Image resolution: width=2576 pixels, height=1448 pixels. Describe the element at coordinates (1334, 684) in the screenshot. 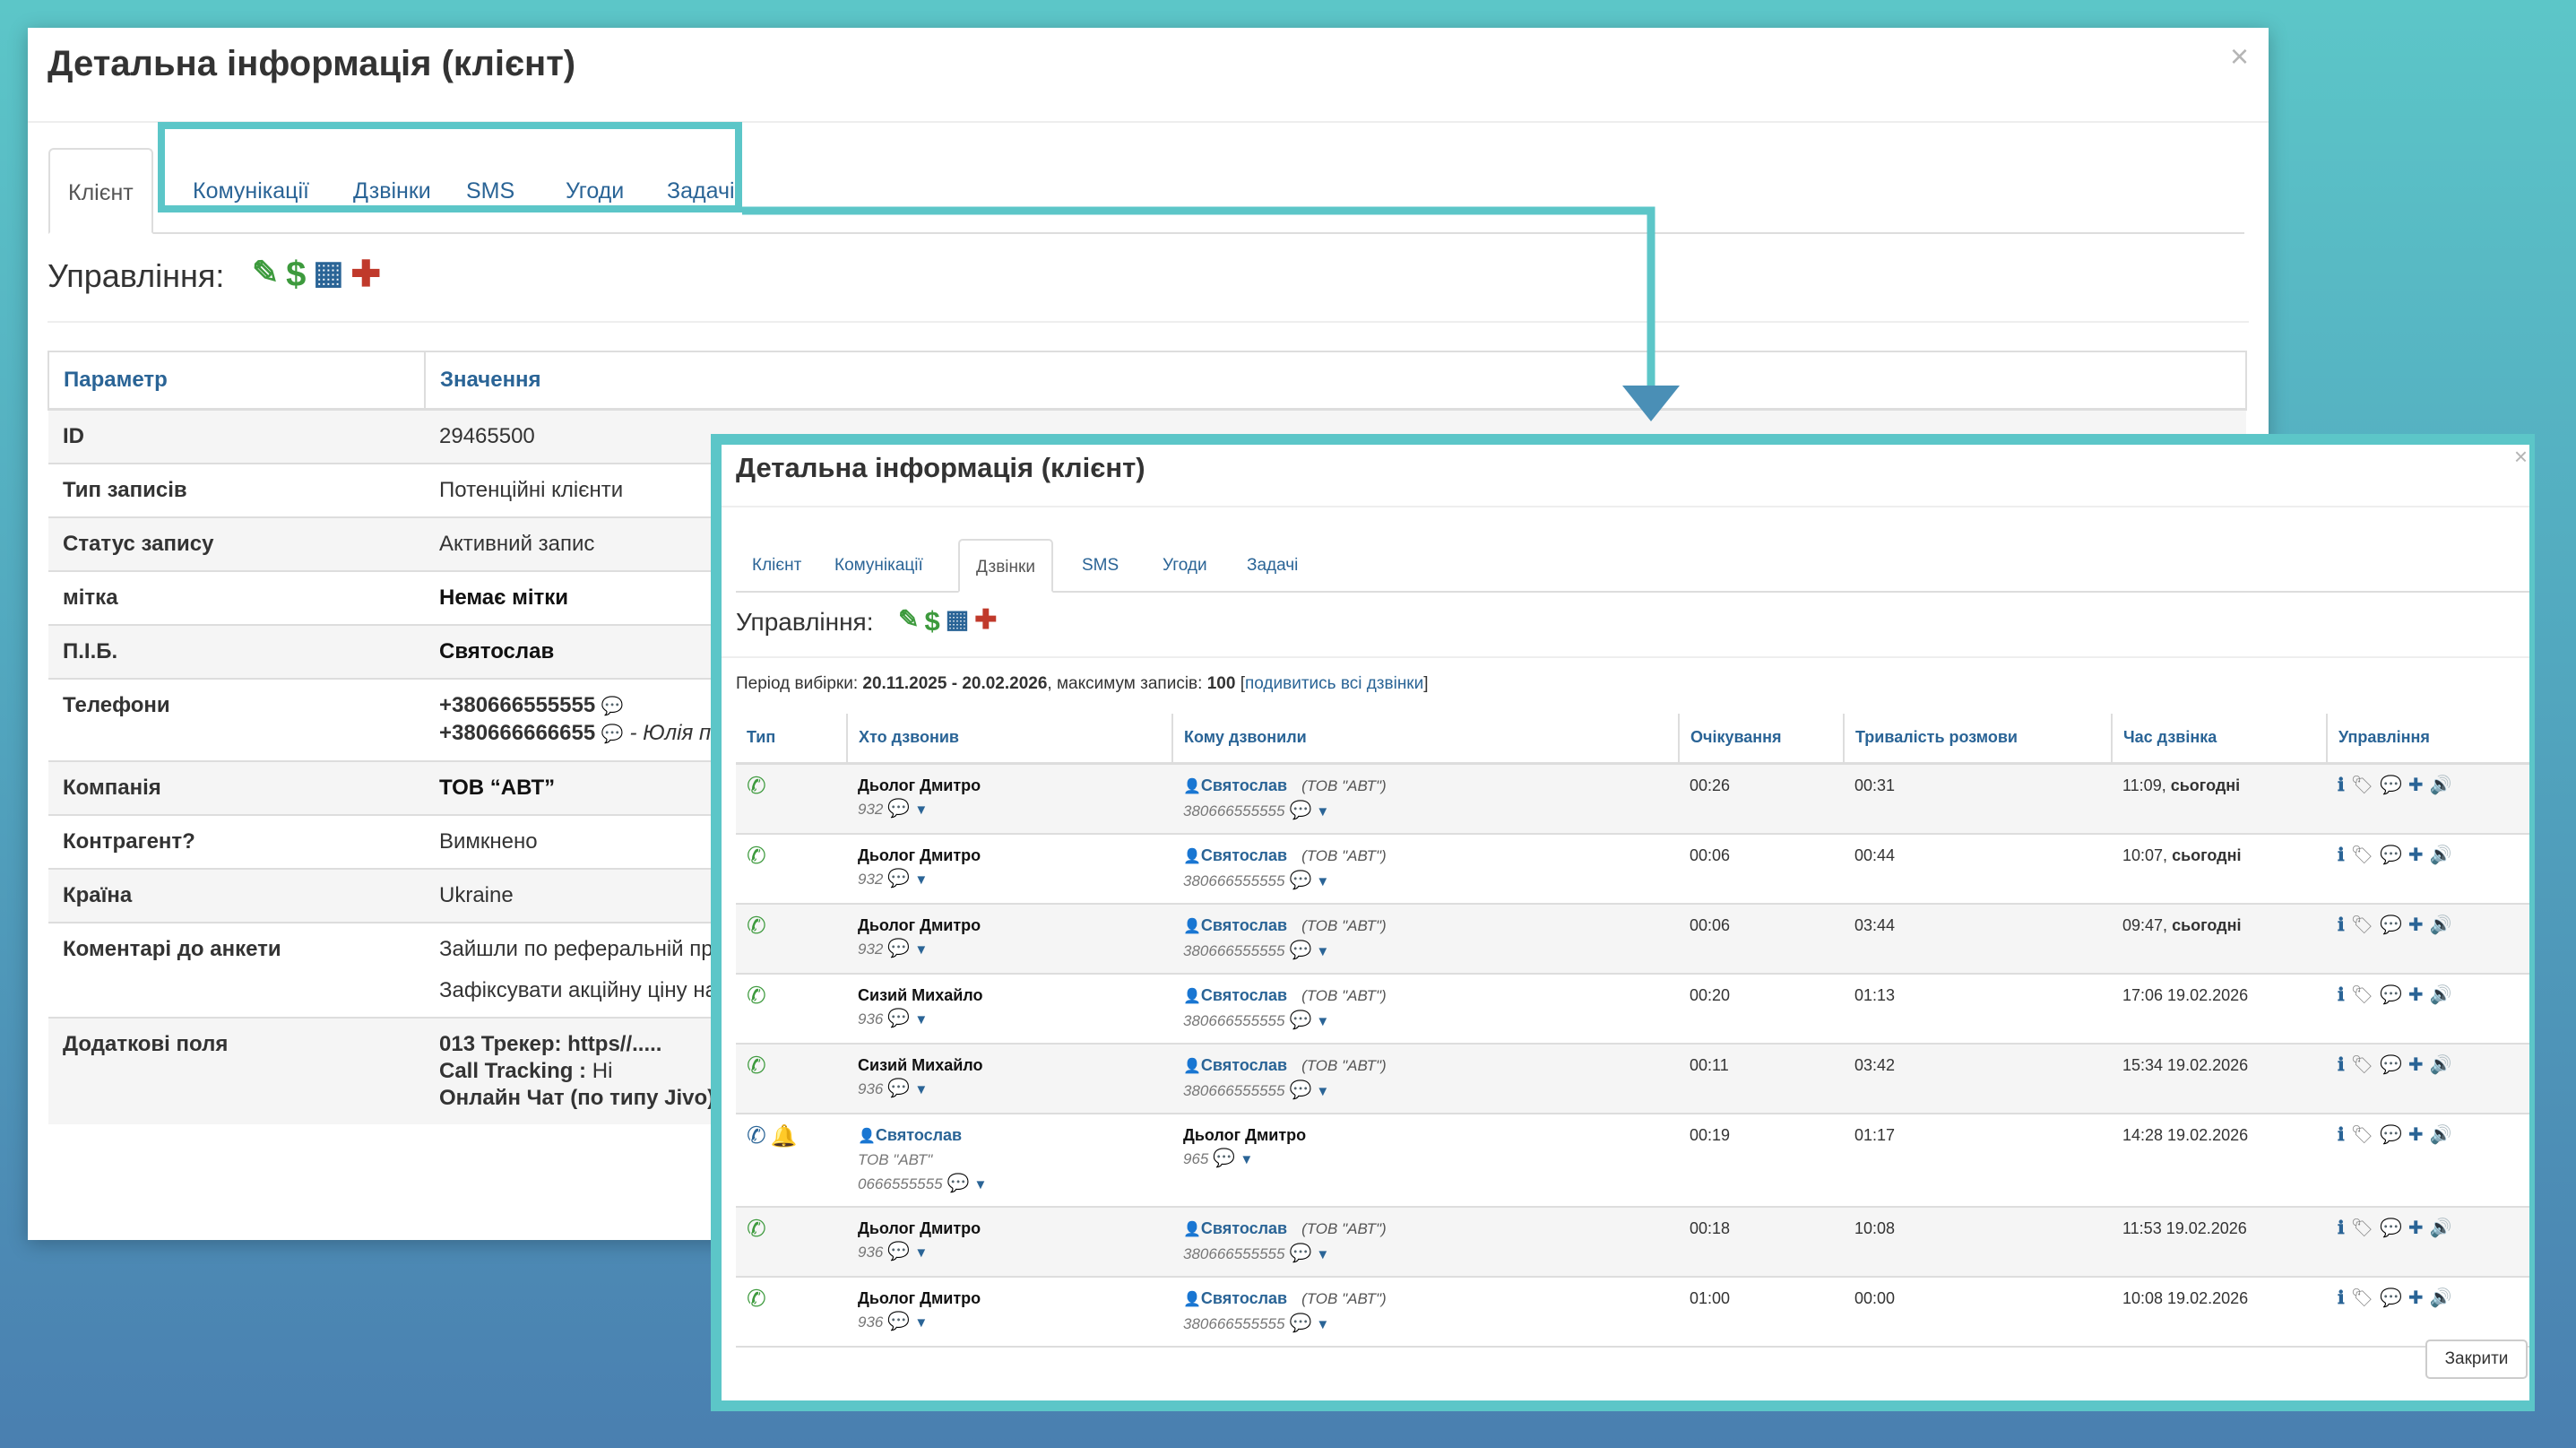

I see `view-all-calls-link: подивитись всі дзвінки` at that location.